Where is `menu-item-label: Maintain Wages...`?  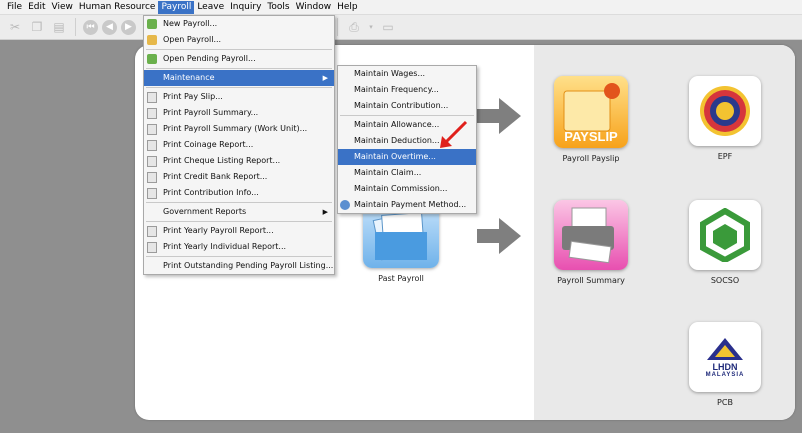
menu-item-label: Maintain Wages... is located at coordinates (390, 73).